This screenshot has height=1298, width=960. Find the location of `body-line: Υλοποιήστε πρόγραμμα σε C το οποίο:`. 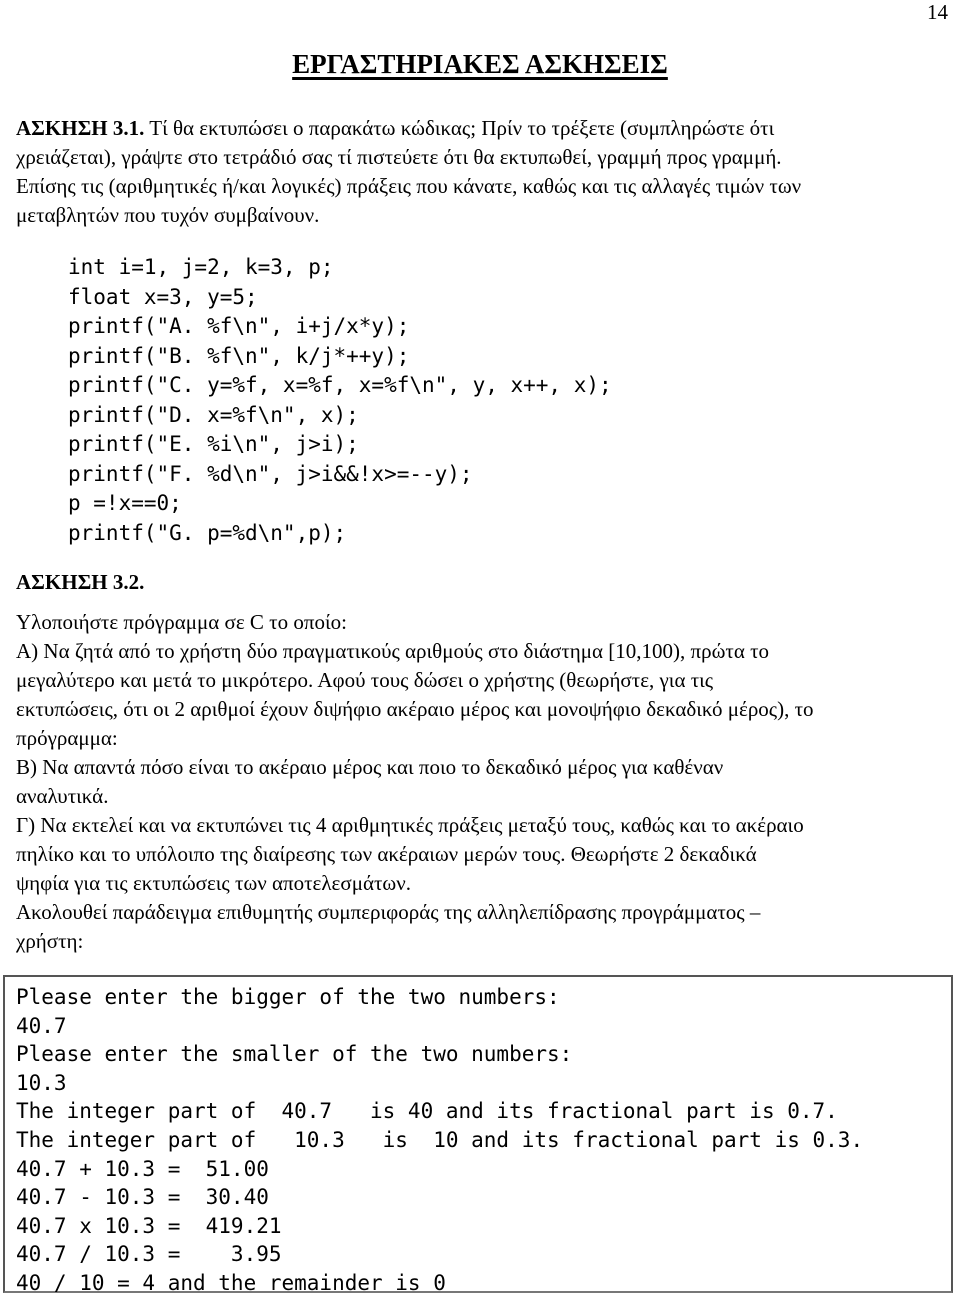

body-line: Υλοποιήστε πρόγραμμα σε C το οποίο: is located at coordinates (181, 622).